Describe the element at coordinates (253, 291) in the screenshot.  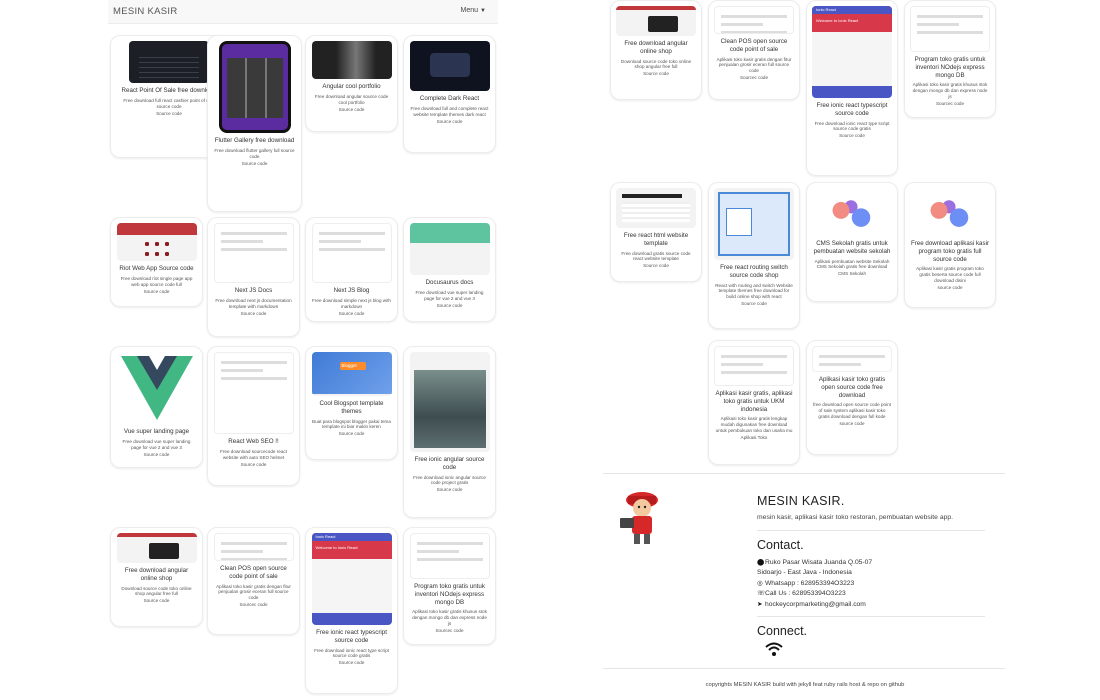
I see `card-title: Next JS Docs` at that location.